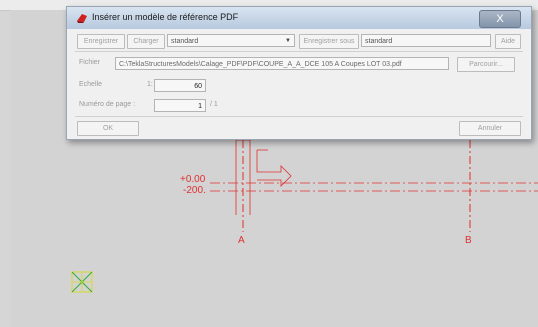  Describe the element at coordinates (288, 41) in the screenshot. I see `chevron-down-icon: ▼` at that location.